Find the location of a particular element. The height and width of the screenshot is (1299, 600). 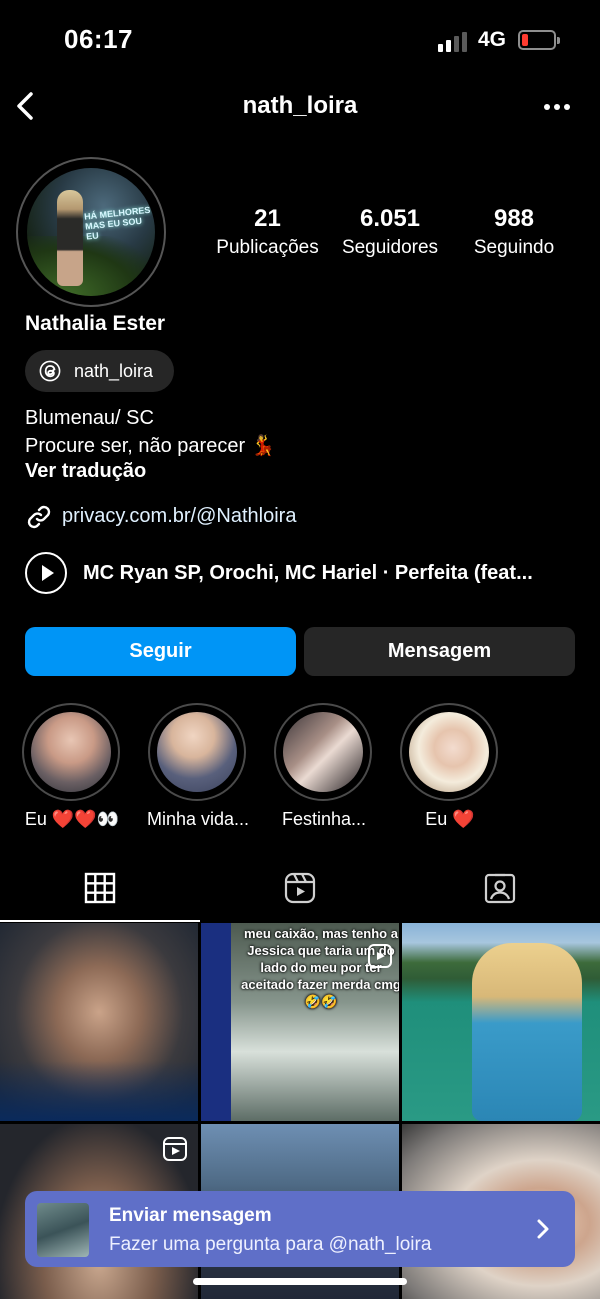

stat-following-value: 988 is located at coordinates (514, 218).